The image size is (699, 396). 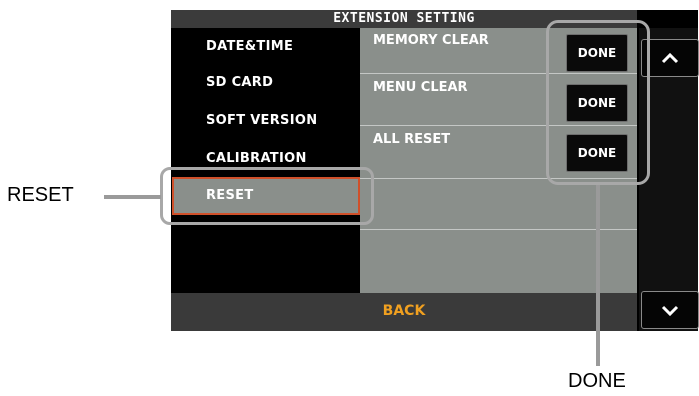 I want to click on done-annotation-label: DONE, so click(x=597, y=381).